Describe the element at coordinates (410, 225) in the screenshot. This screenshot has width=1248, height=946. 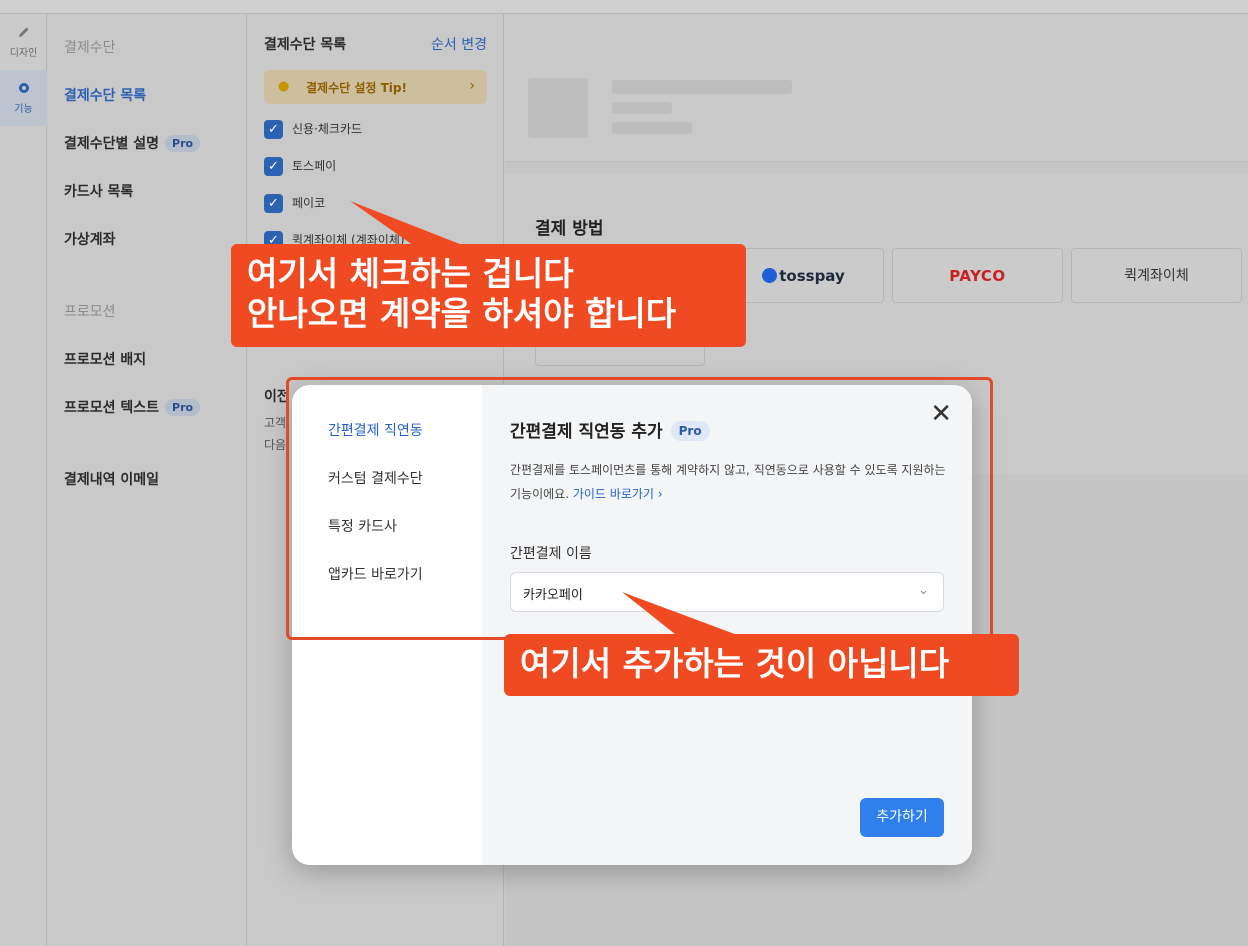
I see `callout1-pointer` at that location.